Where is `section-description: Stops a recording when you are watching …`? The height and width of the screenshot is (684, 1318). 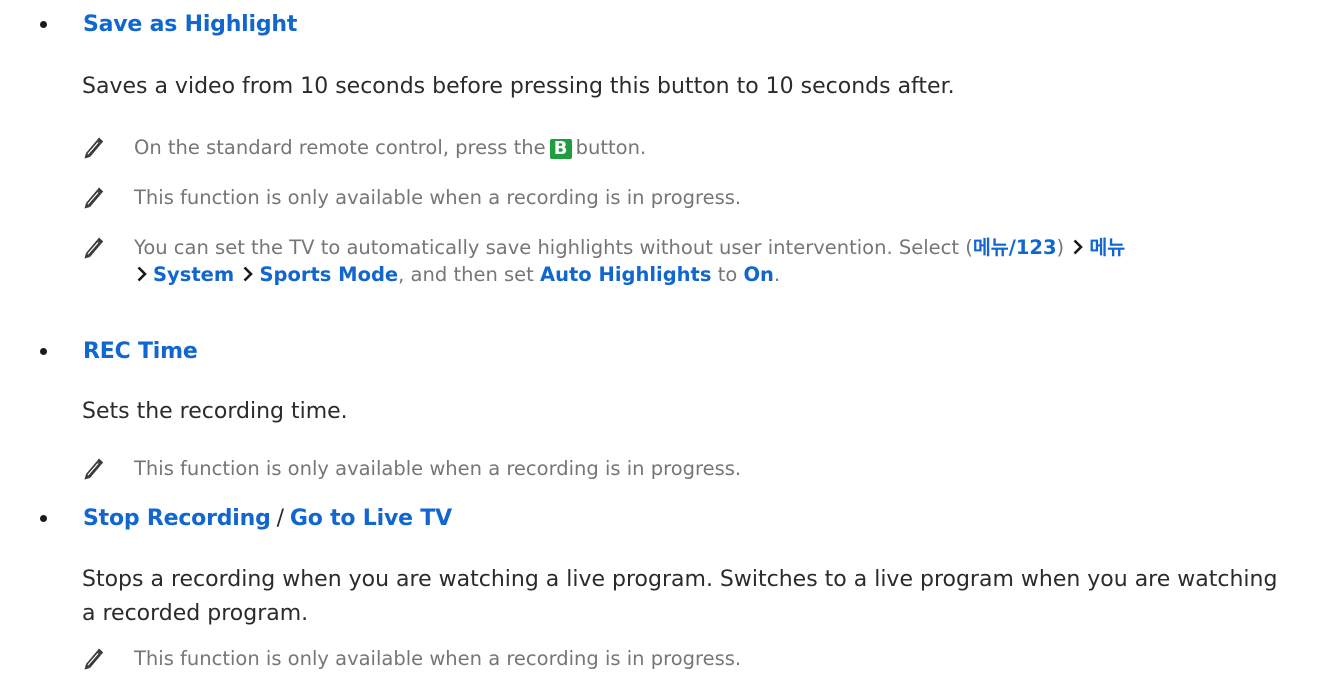 section-description: Stops a recording when you are watching … is located at coordinates (680, 596).